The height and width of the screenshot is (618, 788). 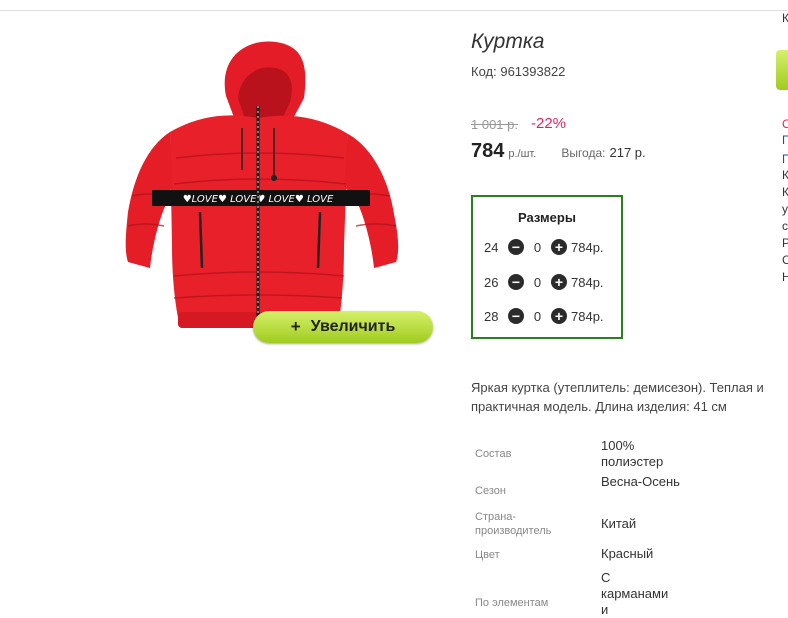 What do you see at coordinates (513, 524) in the screenshot?
I see `spec-label: Страна-производитель` at bounding box center [513, 524].